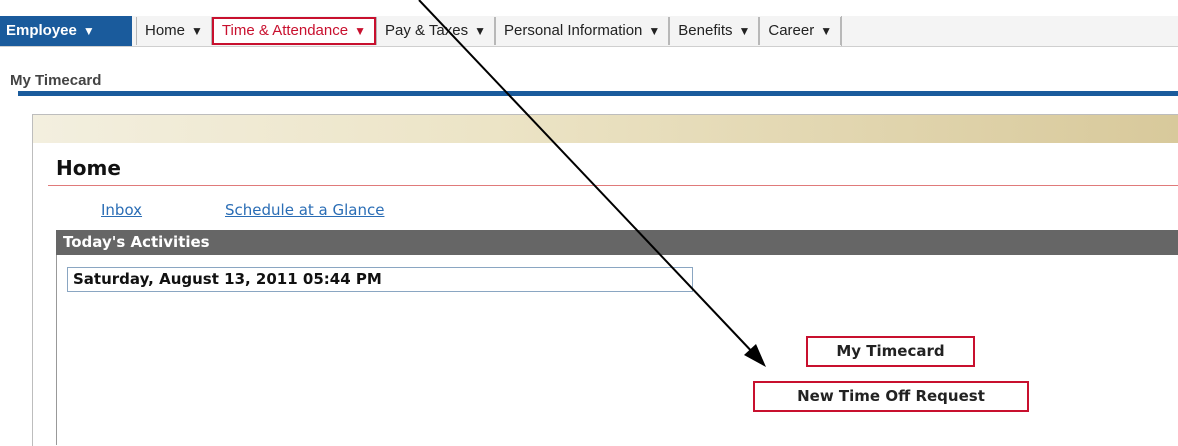  I want to click on tab-career: Career ▼, so click(800, 31).